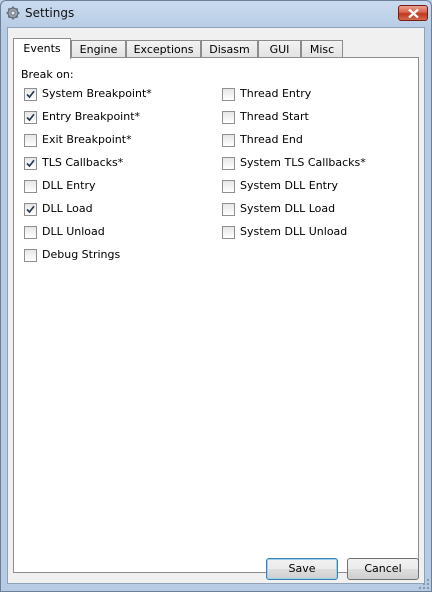  I want to click on tab-gui: GUI, so click(279, 49).